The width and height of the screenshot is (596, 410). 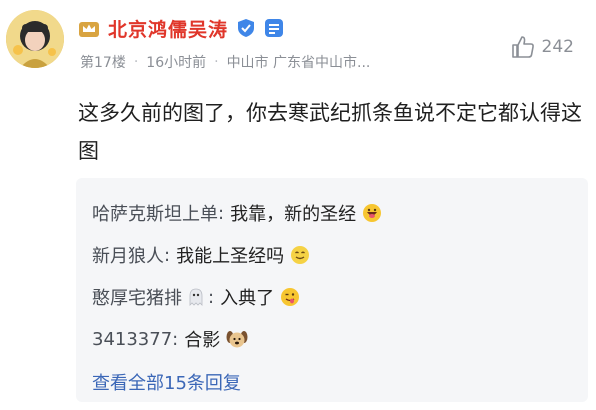 I want to click on like-button: 242, so click(x=542, y=47).